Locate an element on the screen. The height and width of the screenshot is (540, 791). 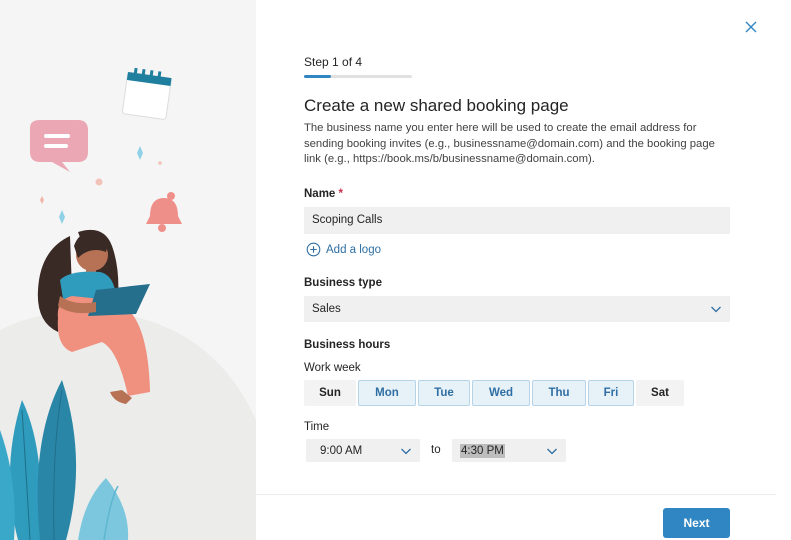
work-week-label: Work week is located at coordinates (332, 368).